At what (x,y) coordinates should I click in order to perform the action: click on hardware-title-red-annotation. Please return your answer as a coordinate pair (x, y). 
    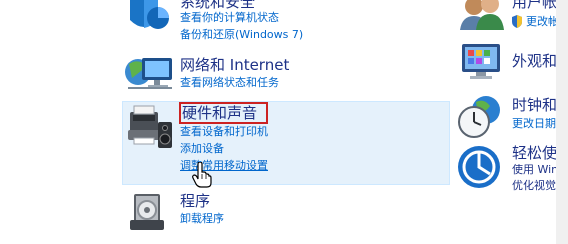
    Looking at the image, I should click on (223, 113).